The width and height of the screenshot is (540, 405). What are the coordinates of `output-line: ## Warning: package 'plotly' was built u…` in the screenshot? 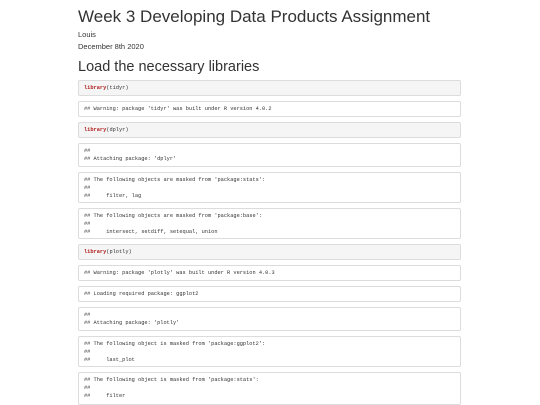 It's located at (179, 273).